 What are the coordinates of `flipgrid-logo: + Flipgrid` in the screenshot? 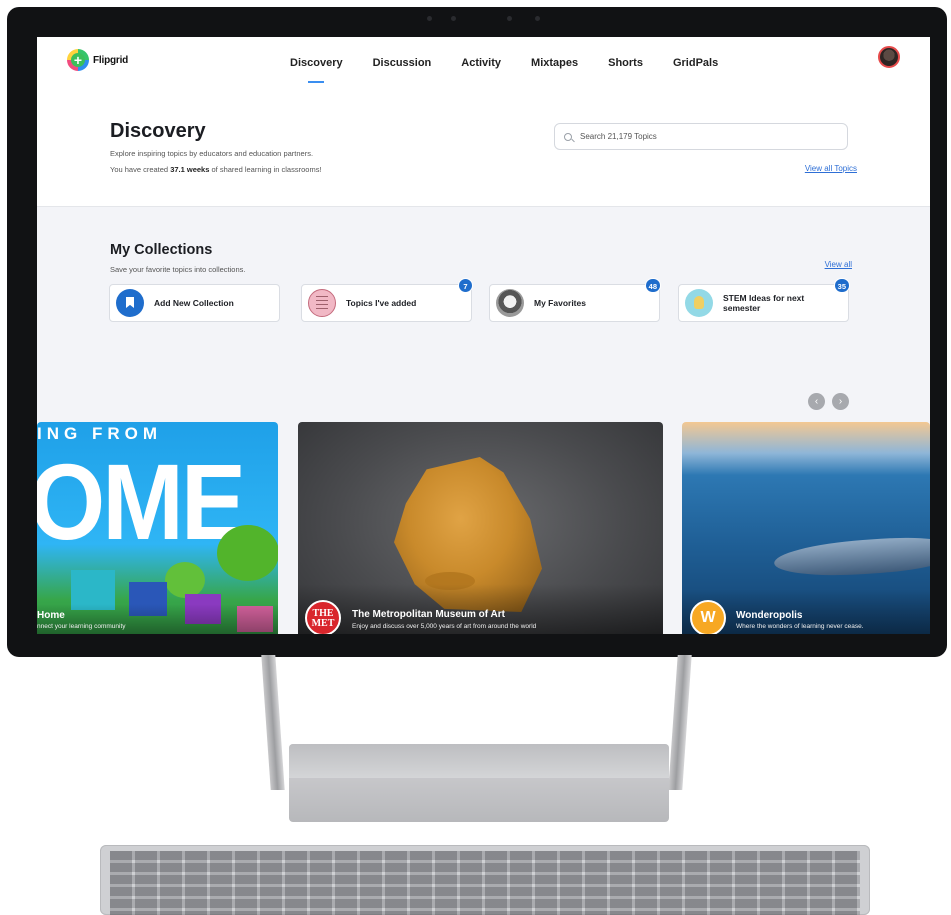 It's located at (97, 60).